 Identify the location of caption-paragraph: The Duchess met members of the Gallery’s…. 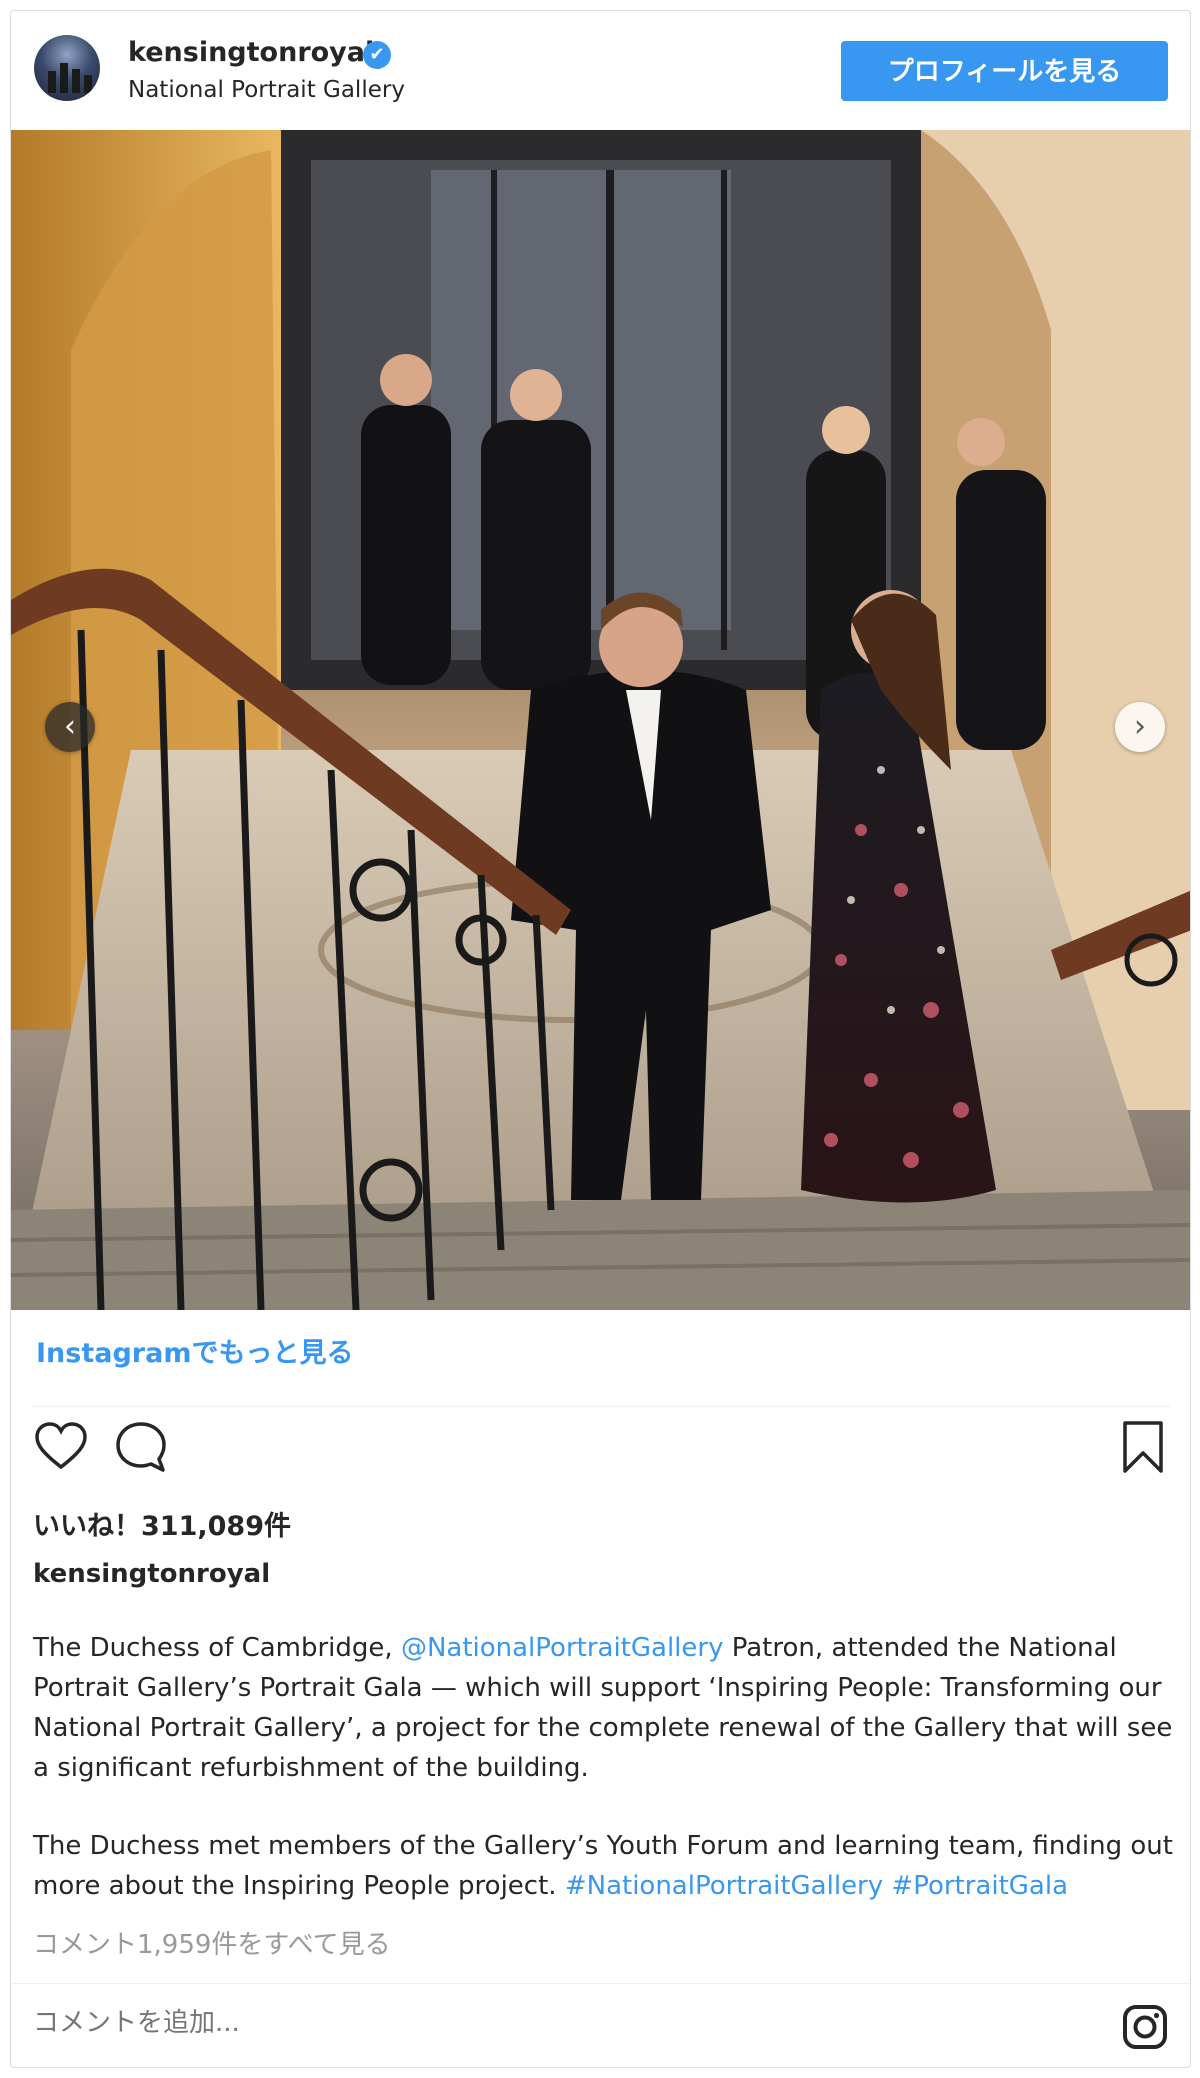
(603, 1866).